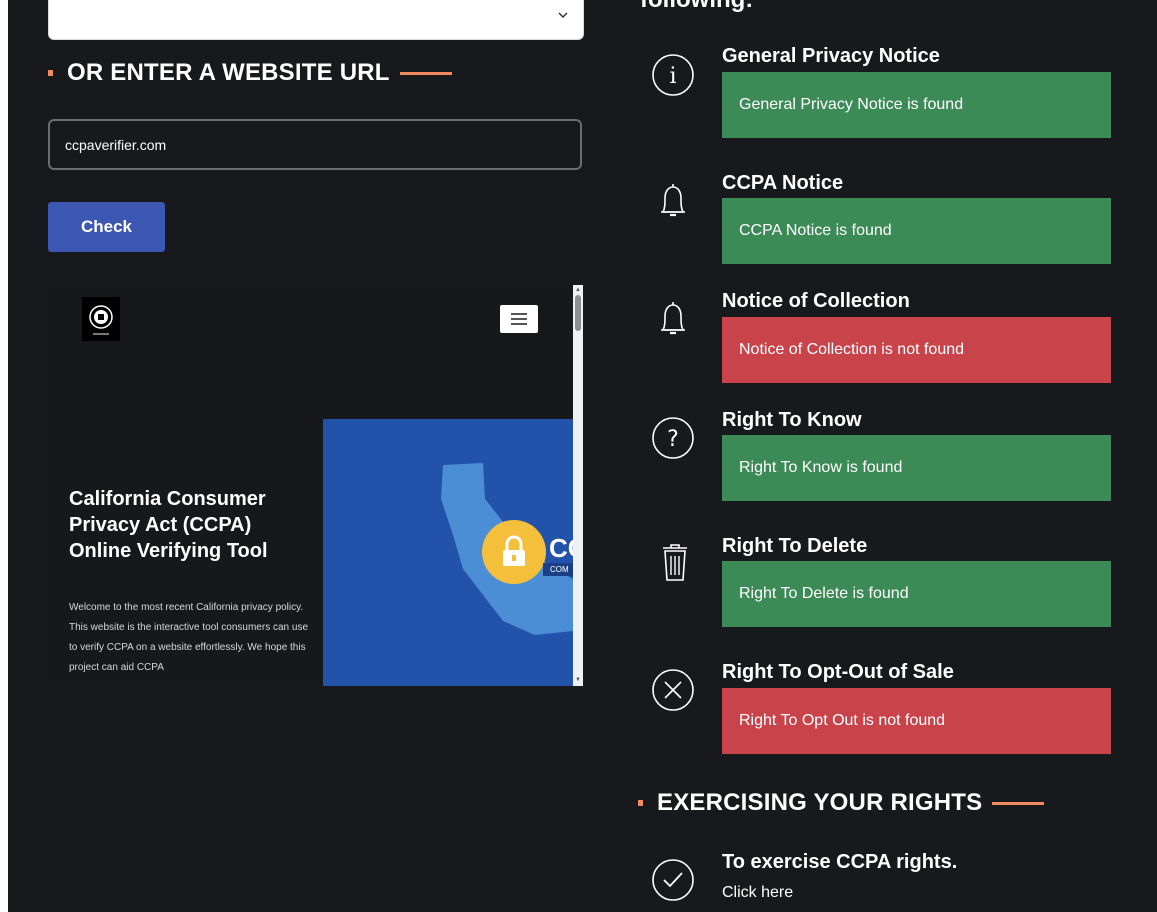 This screenshot has width=1157, height=912. I want to click on result-title-right-to-delete: Right To Delete, so click(795, 546).